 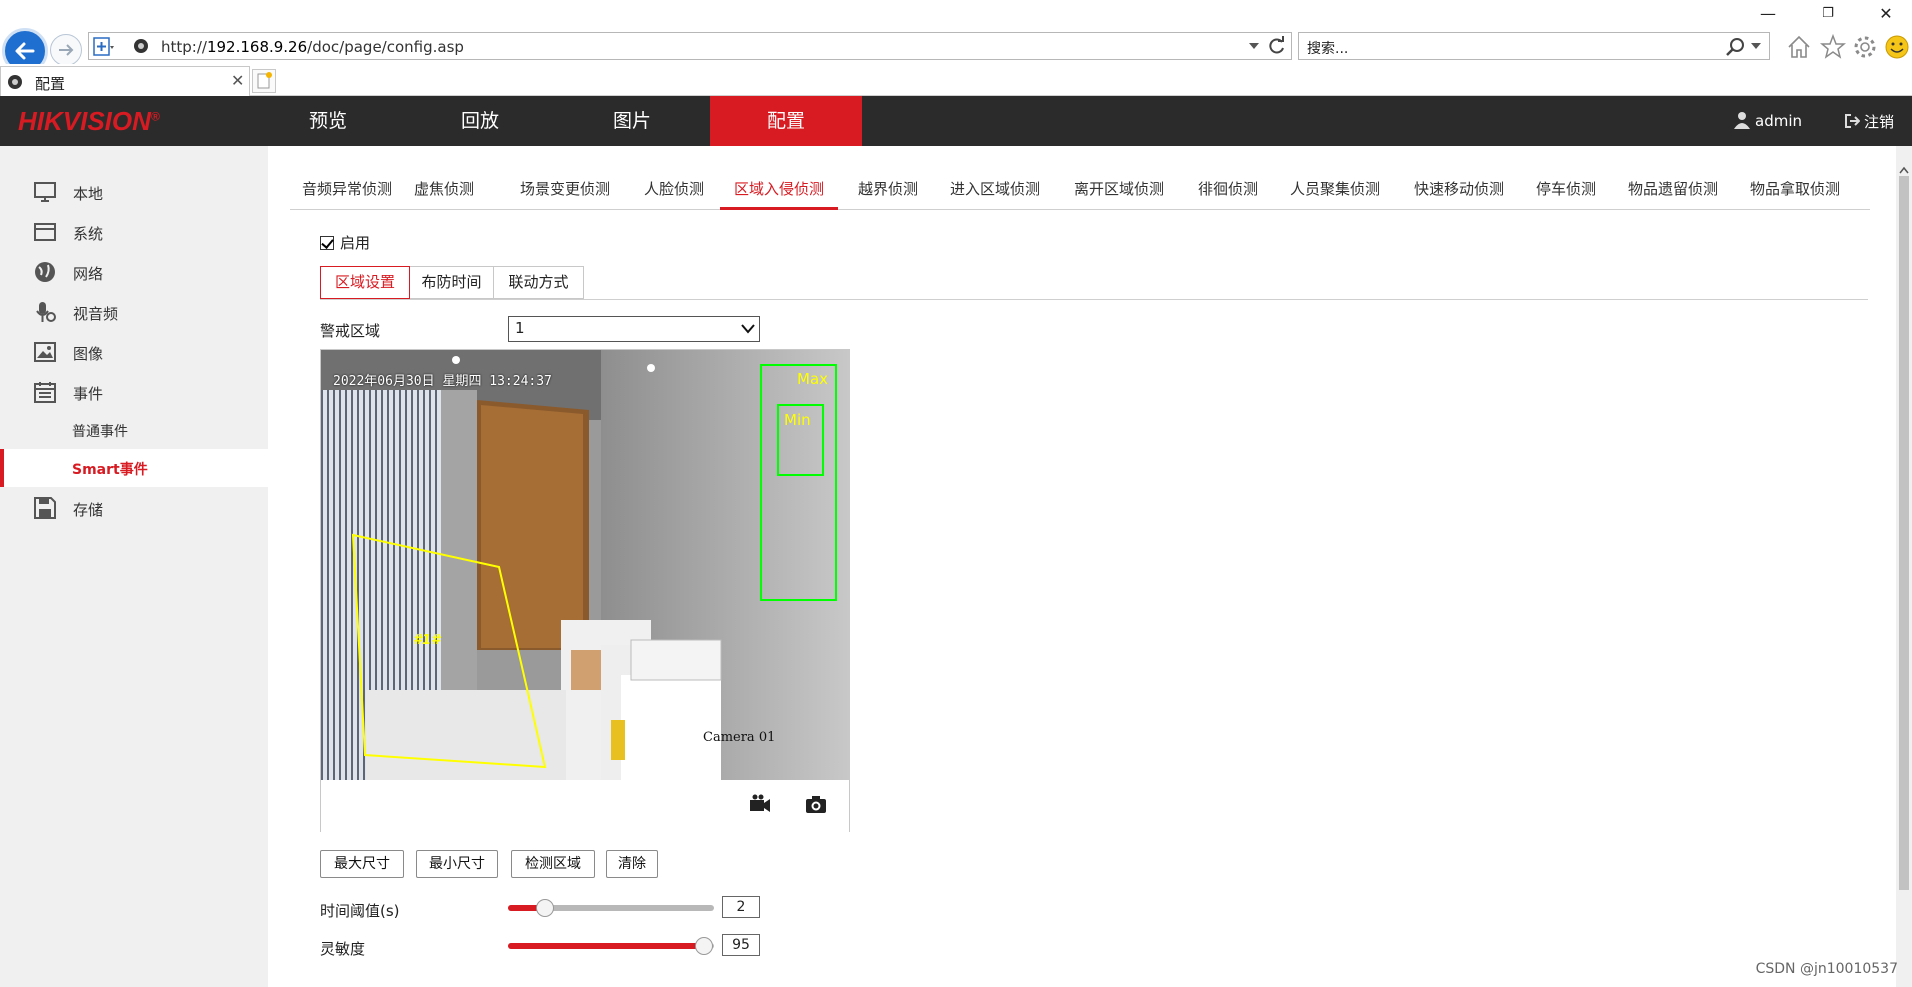 I want to click on tab-close-icon: ✕, so click(x=237, y=80).